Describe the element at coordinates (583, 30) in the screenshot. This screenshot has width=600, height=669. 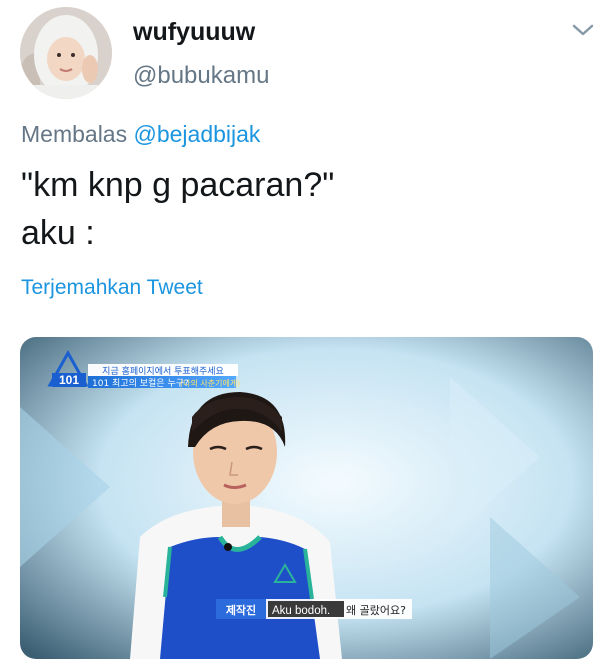
I see `chevron-down-icon` at that location.